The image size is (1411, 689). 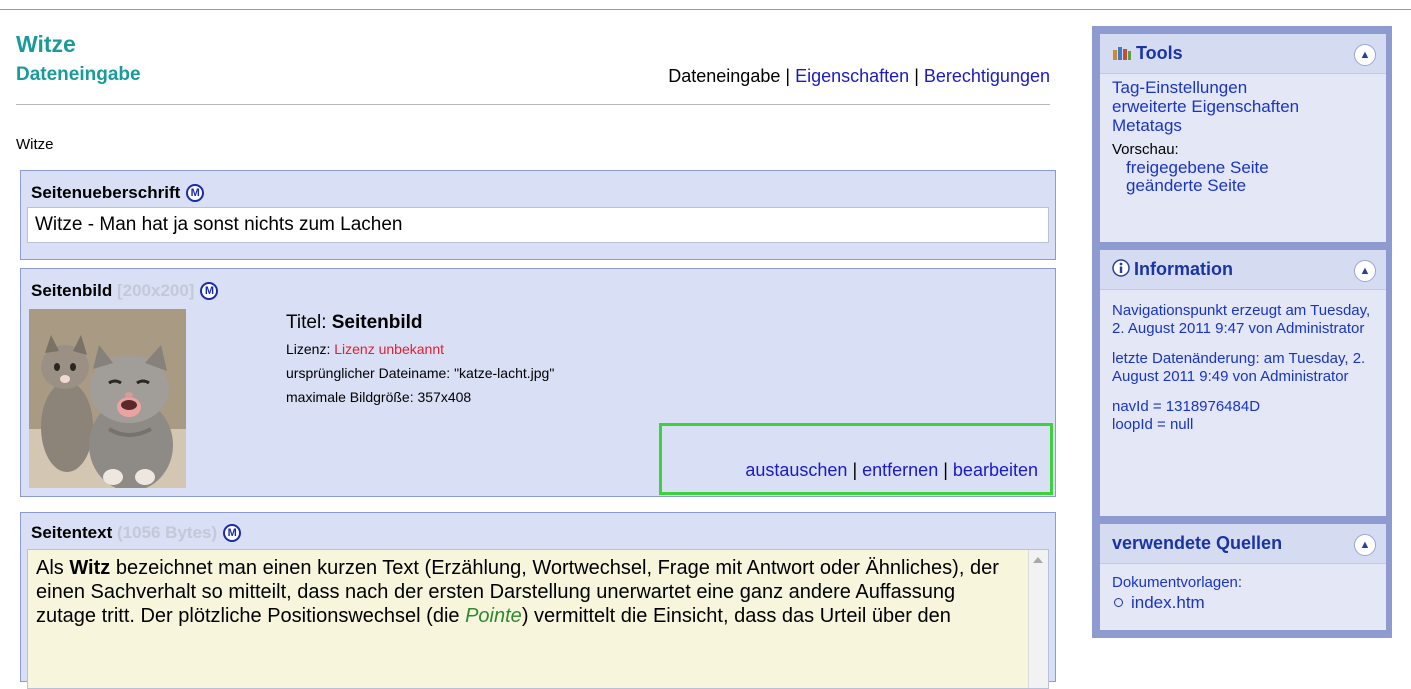 What do you see at coordinates (1145, 149) in the screenshot?
I see `preview-label: Vorschau:` at bounding box center [1145, 149].